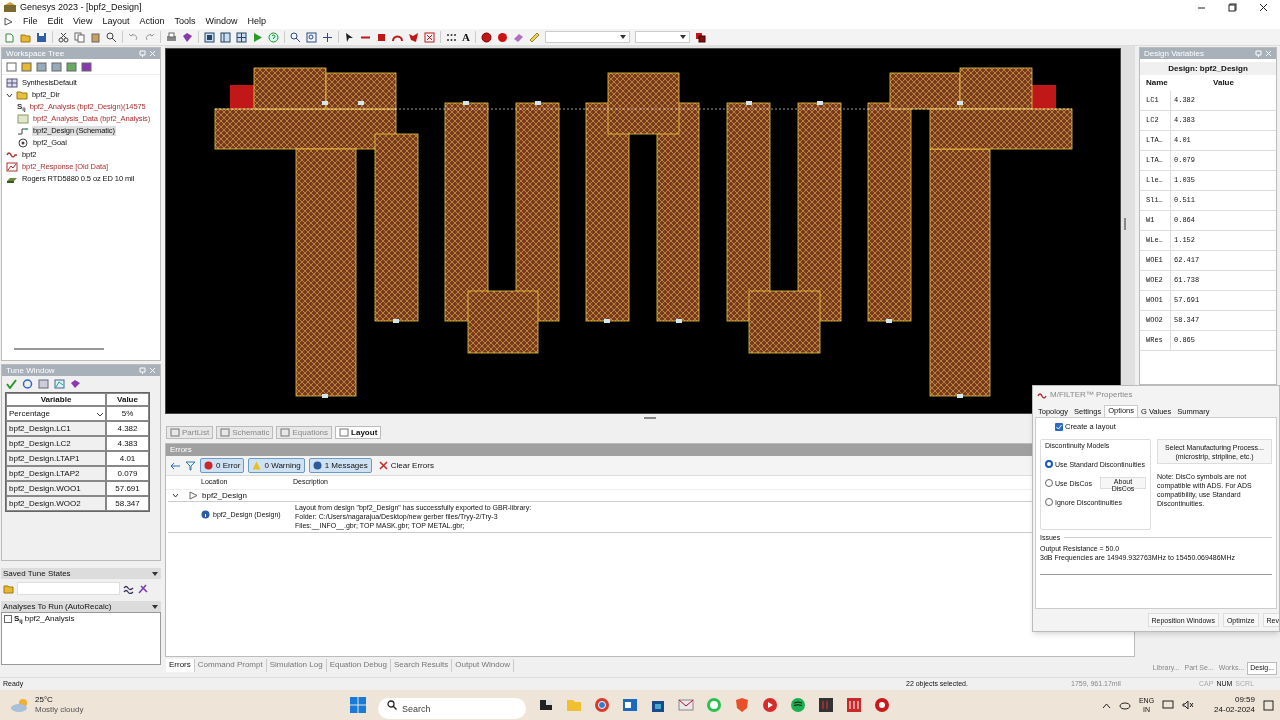  I want to click on text-tool: A, so click(466, 37).